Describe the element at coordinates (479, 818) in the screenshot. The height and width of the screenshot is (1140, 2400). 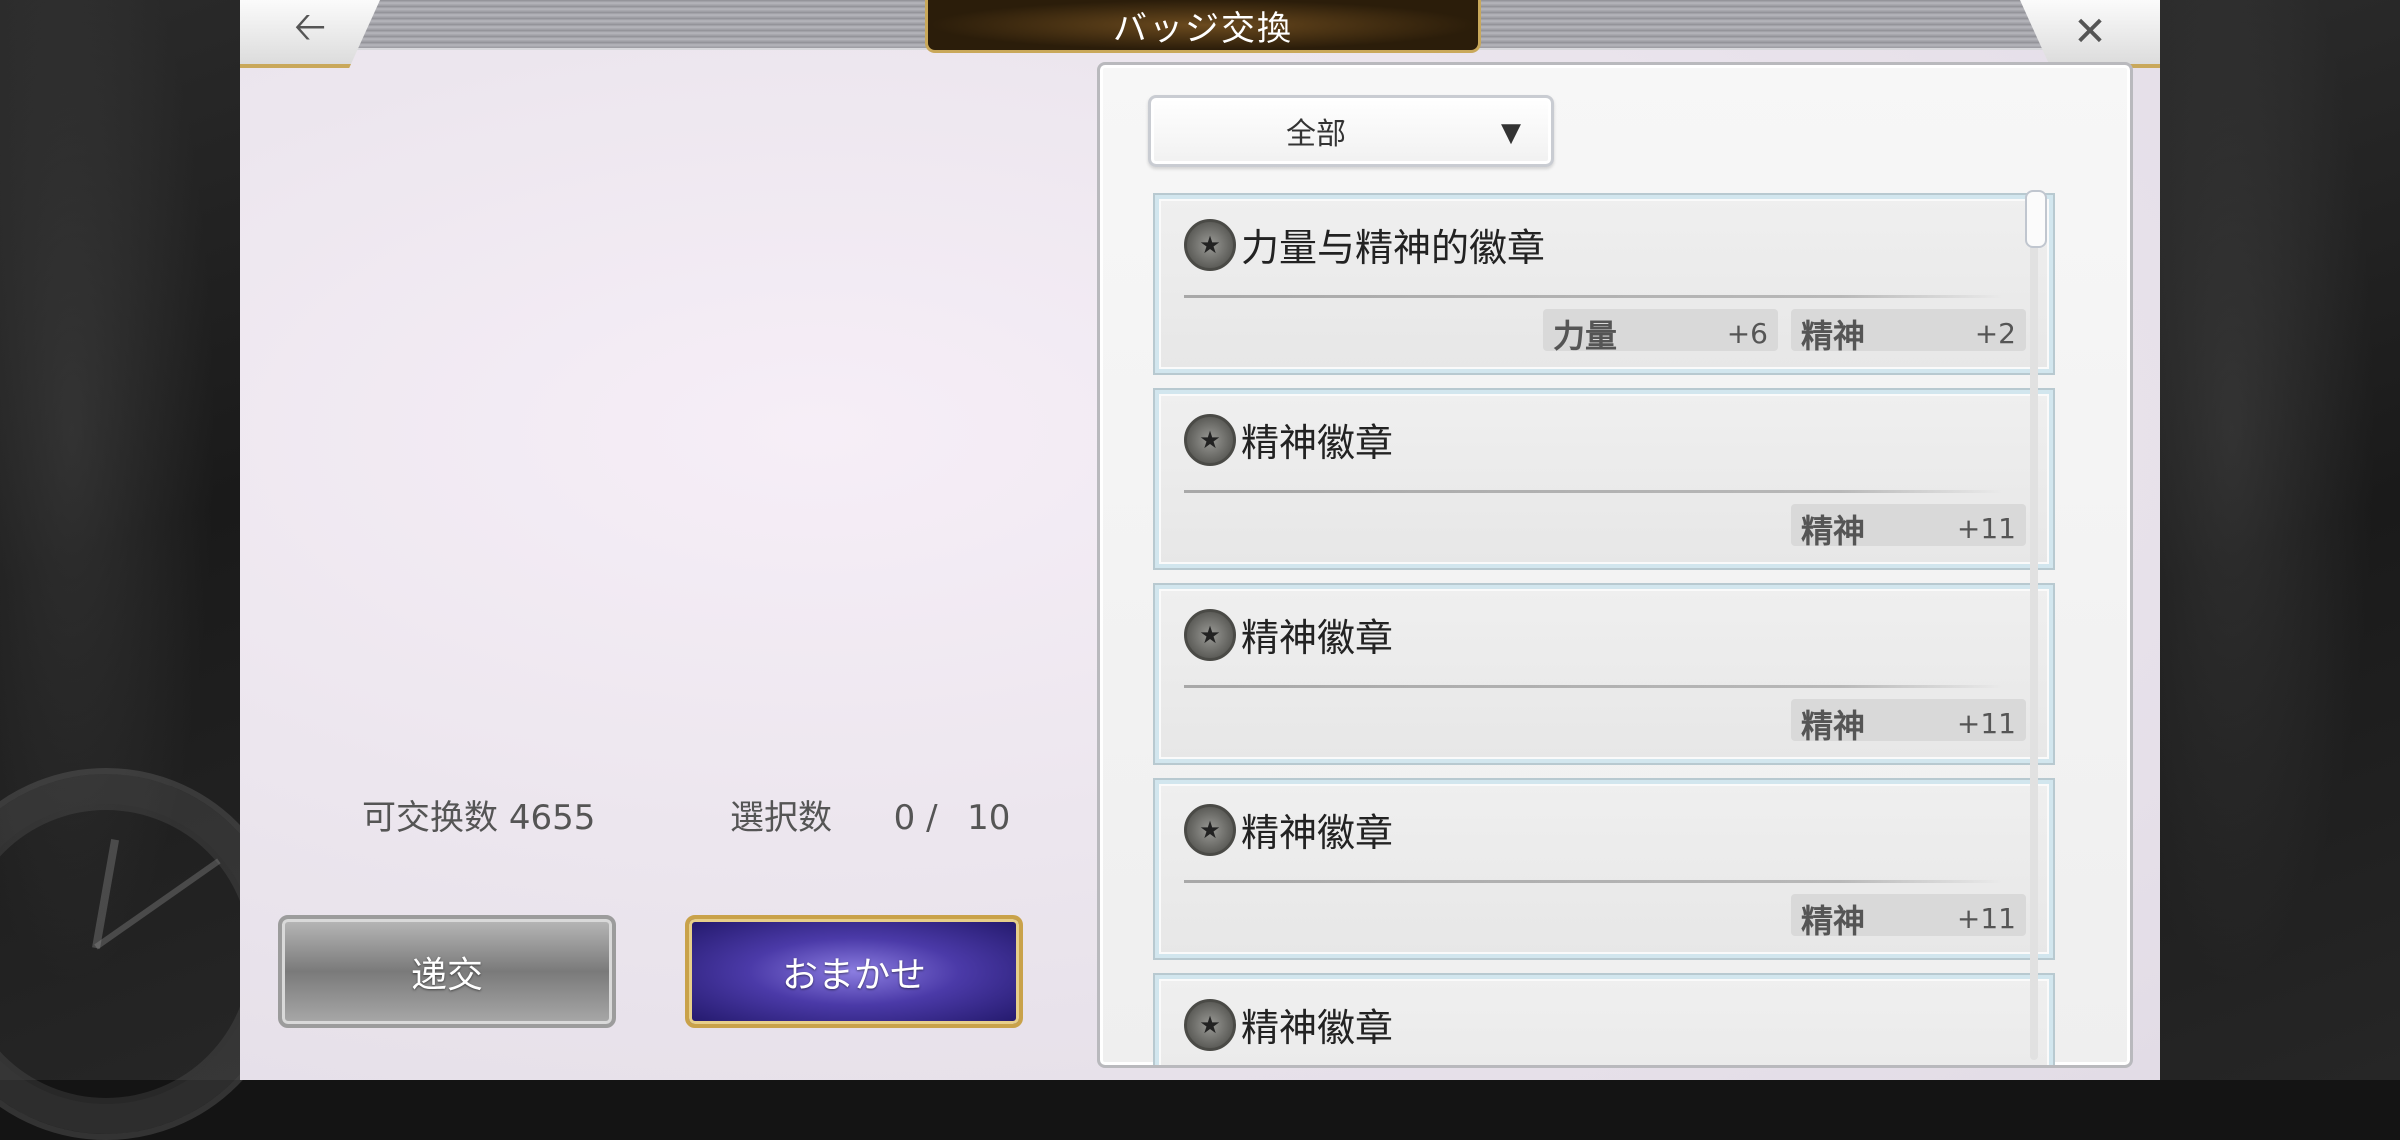
I see `exchangeable-count: 可交换数 4655` at that location.